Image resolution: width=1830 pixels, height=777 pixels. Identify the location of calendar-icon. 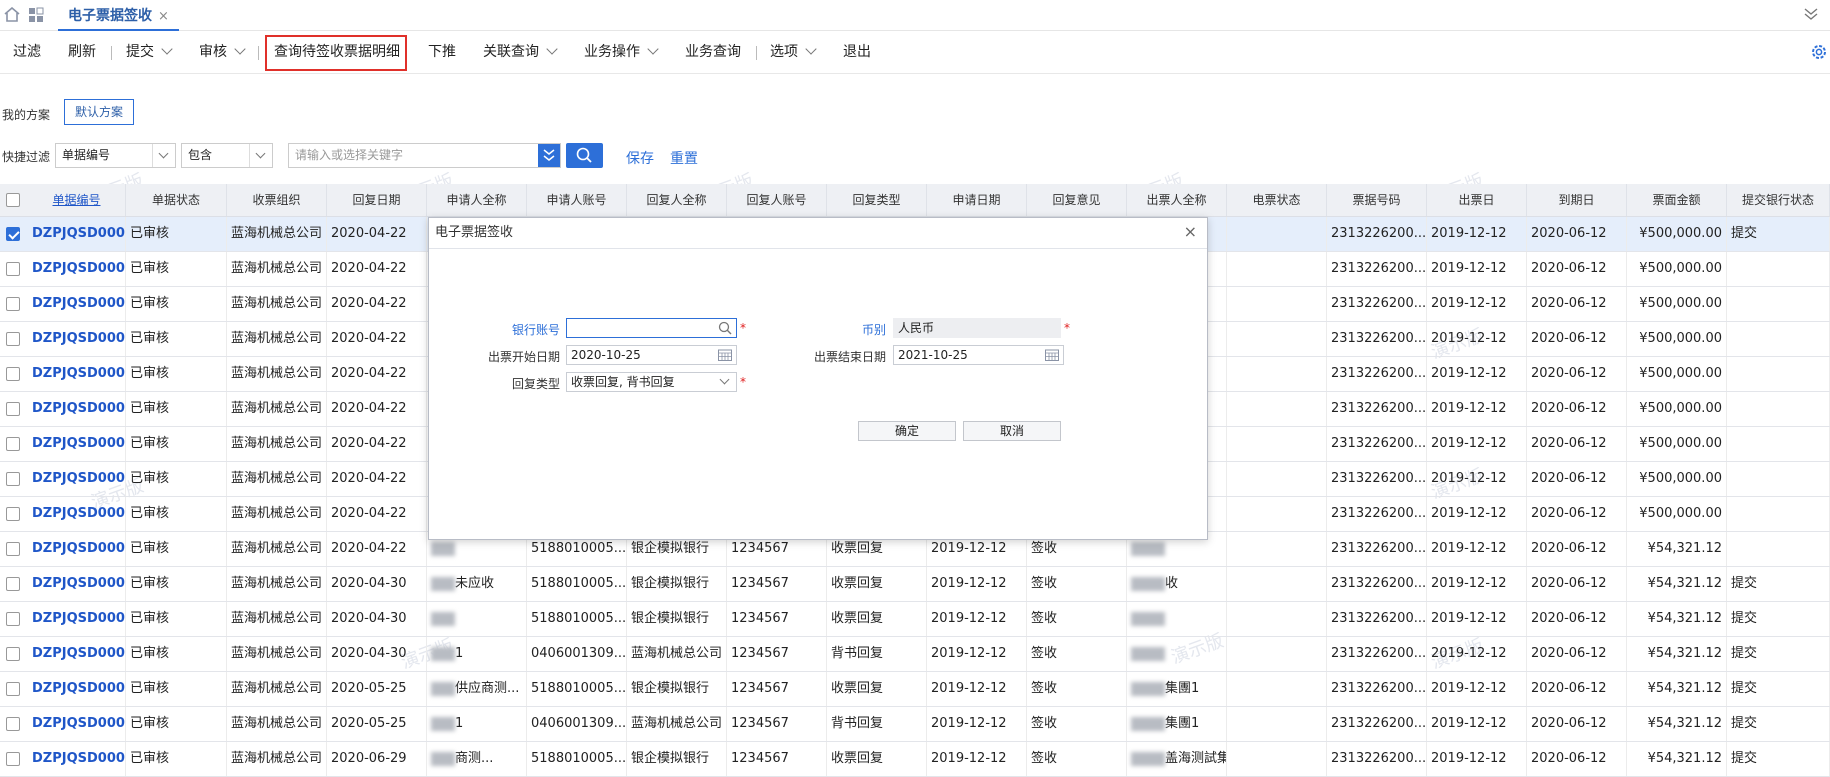
(1052, 355).